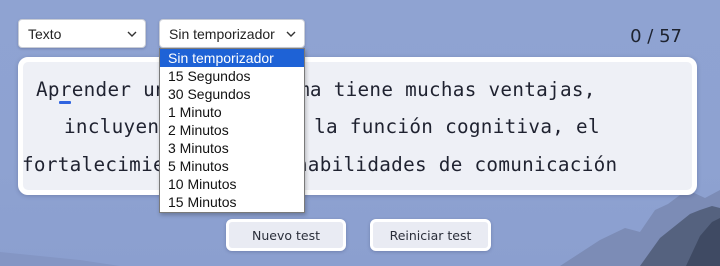  I want to click on timer-select: Sin temporizador, so click(232, 33).